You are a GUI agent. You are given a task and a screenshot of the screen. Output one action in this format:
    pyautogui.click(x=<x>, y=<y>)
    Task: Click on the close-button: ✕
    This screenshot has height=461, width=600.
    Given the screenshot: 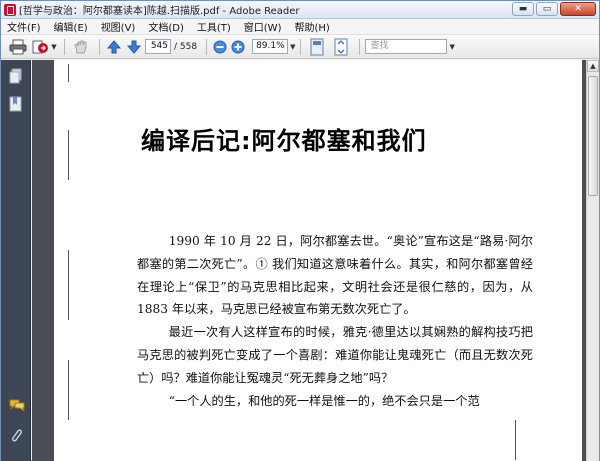 What is the action you would take?
    pyautogui.click(x=578, y=9)
    